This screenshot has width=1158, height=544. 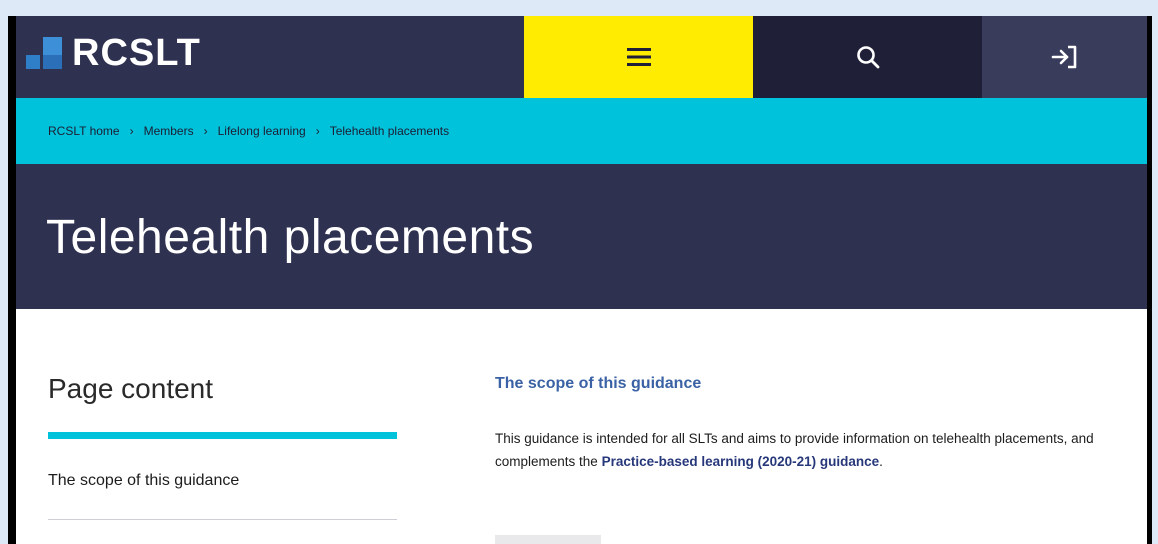 I want to click on site-header: RCSLT, so click(x=581, y=57).